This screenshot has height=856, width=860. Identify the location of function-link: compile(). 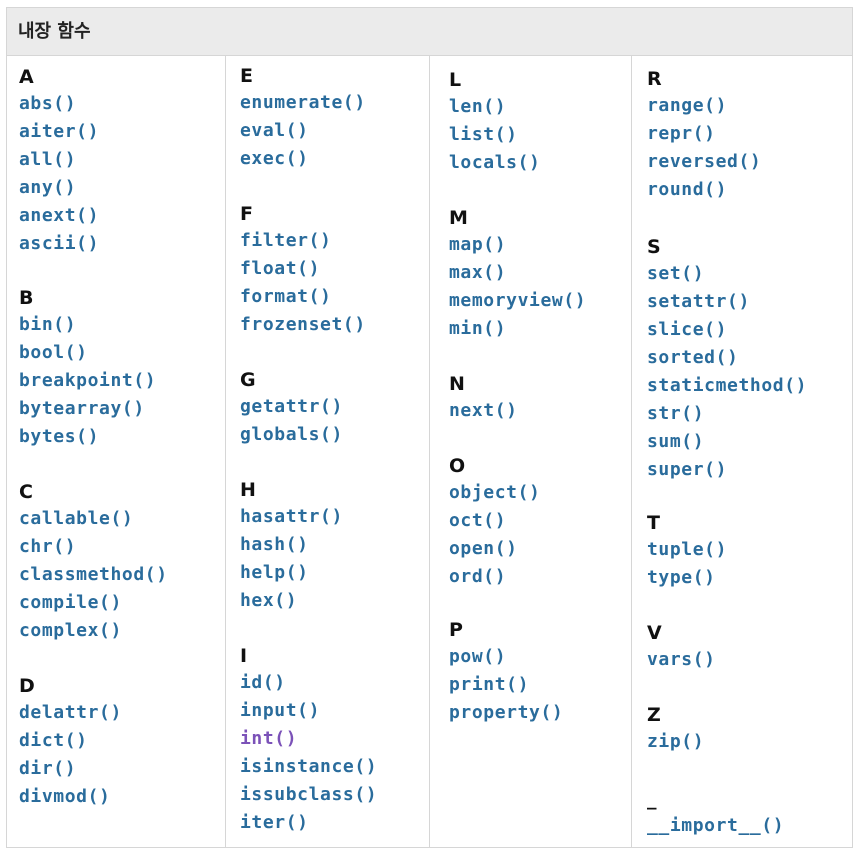
(93, 603).